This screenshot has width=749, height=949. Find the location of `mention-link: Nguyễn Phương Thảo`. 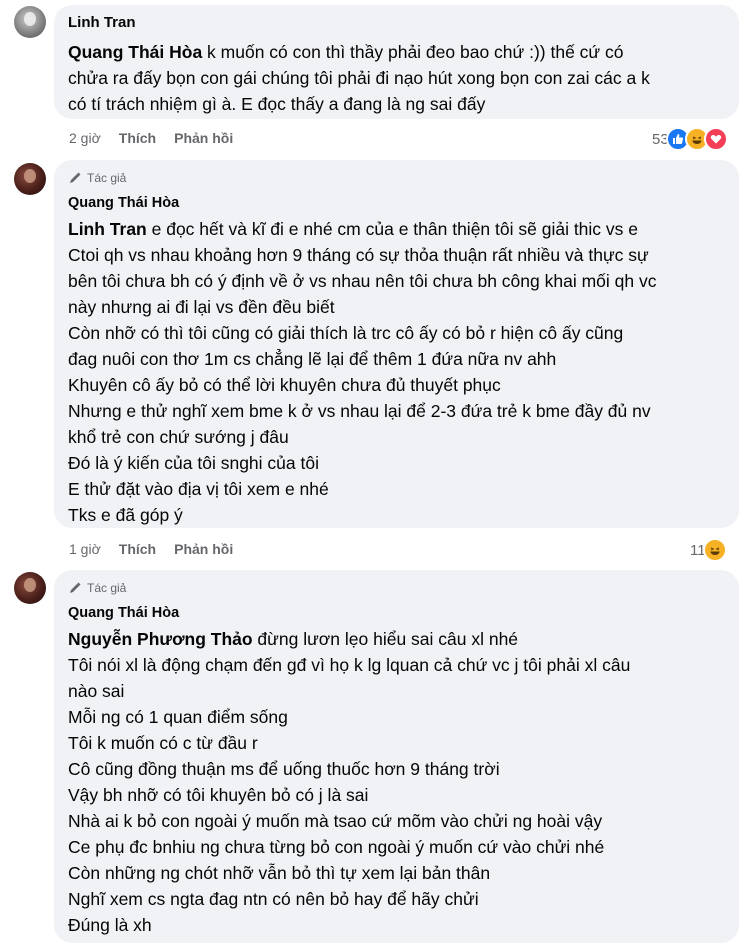

mention-link: Nguyễn Phương Thảo is located at coordinates (160, 639).